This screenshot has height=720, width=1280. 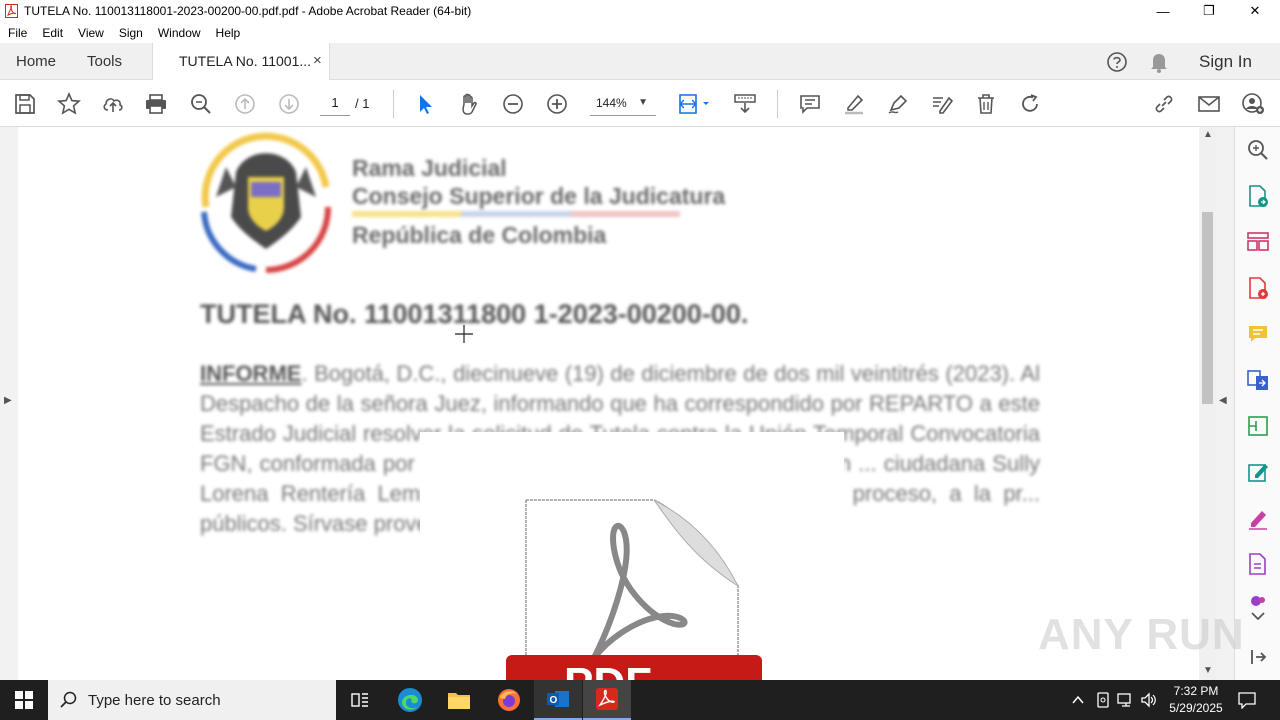 What do you see at coordinates (479, 235) in the screenshot?
I see `header-line-3: República de Colombia` at bounding box center [479, 235].